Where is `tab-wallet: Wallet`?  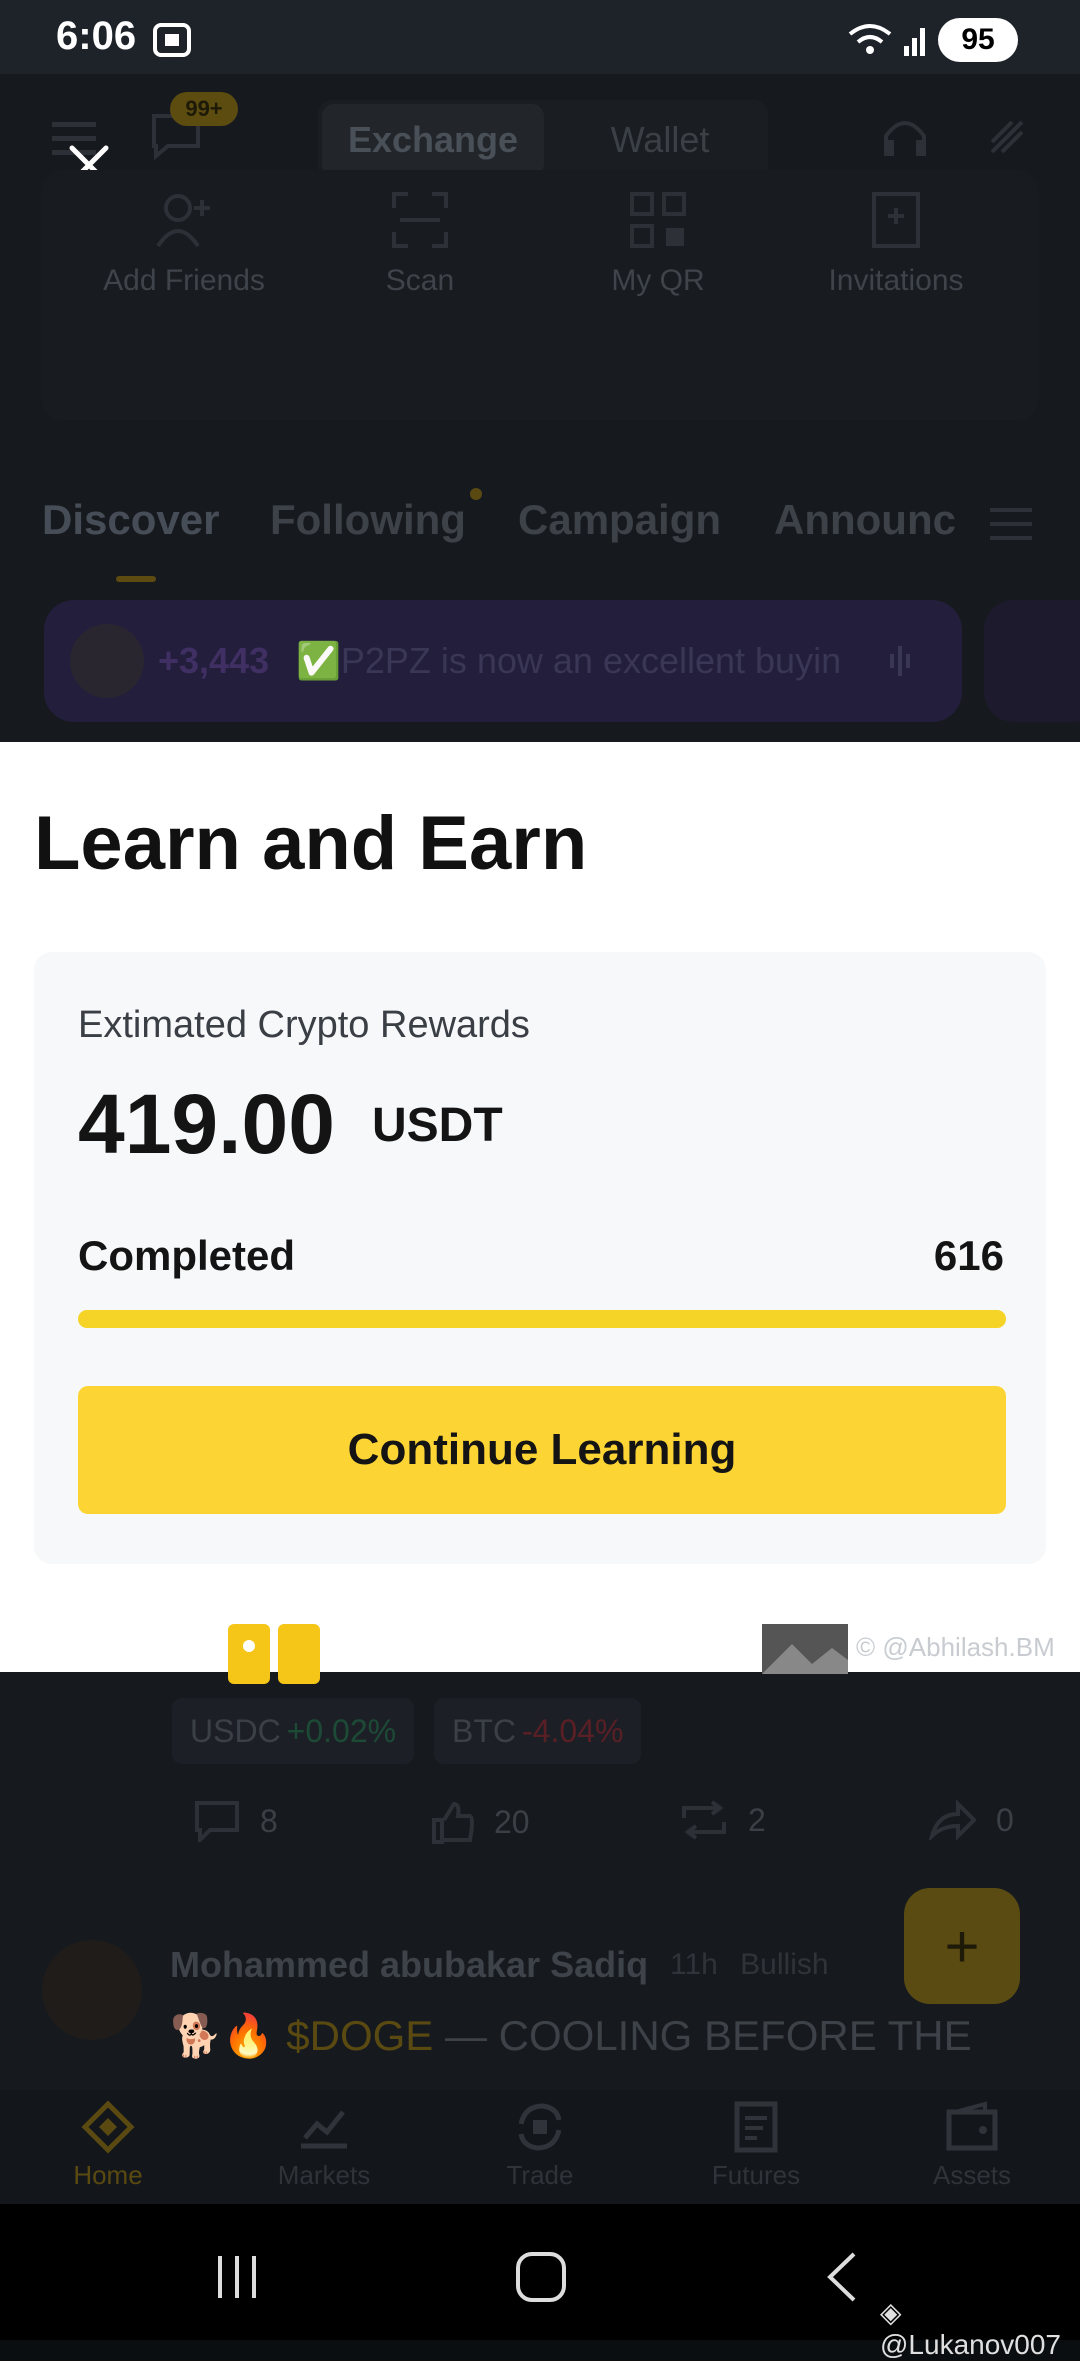
tab-wallet: Wallet is located at coordinates (660, 139).